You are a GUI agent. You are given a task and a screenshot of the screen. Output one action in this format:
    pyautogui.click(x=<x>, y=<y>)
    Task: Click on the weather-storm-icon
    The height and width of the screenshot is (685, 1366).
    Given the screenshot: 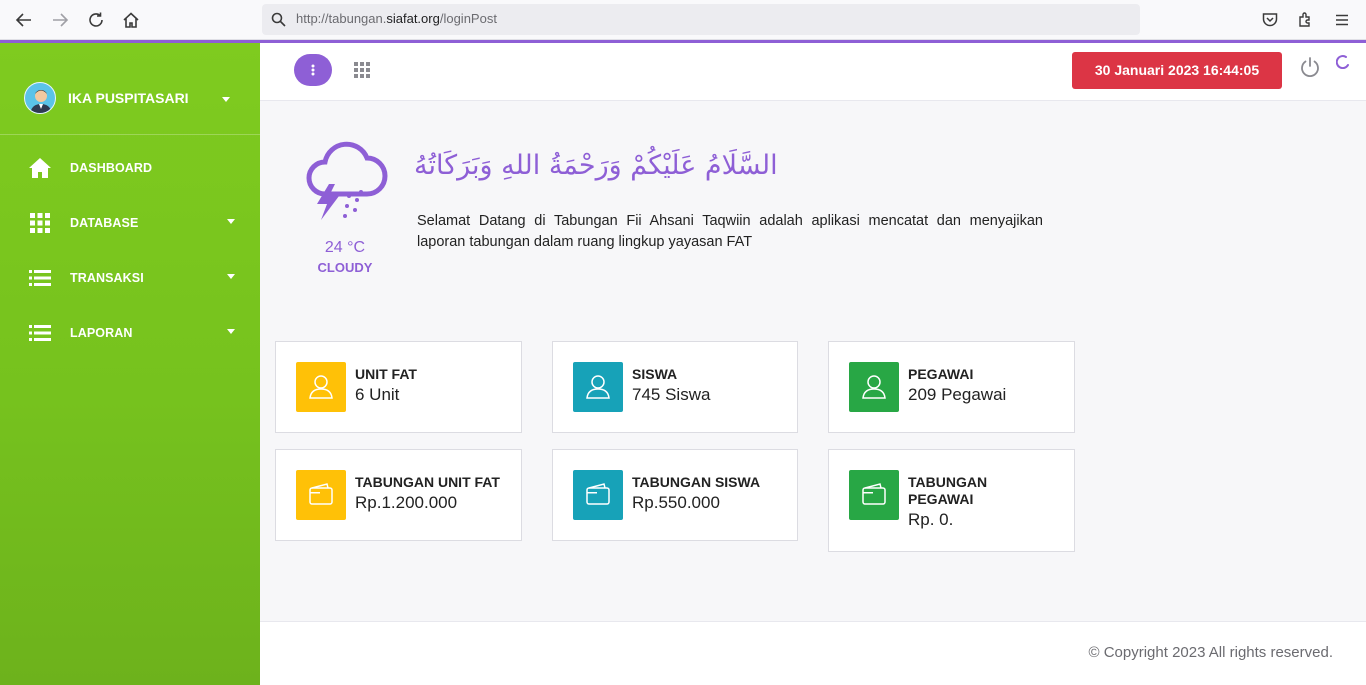 What is the action you would take?
    pyautogui.click(x=347, y=180)
    